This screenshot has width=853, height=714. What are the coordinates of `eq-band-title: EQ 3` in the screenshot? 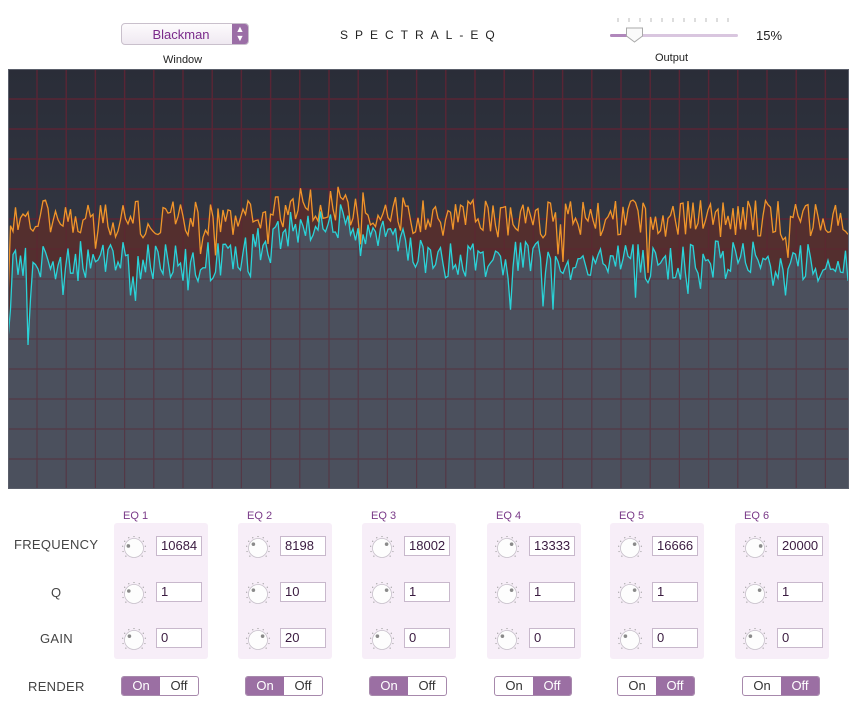 It's located at (384, 516).